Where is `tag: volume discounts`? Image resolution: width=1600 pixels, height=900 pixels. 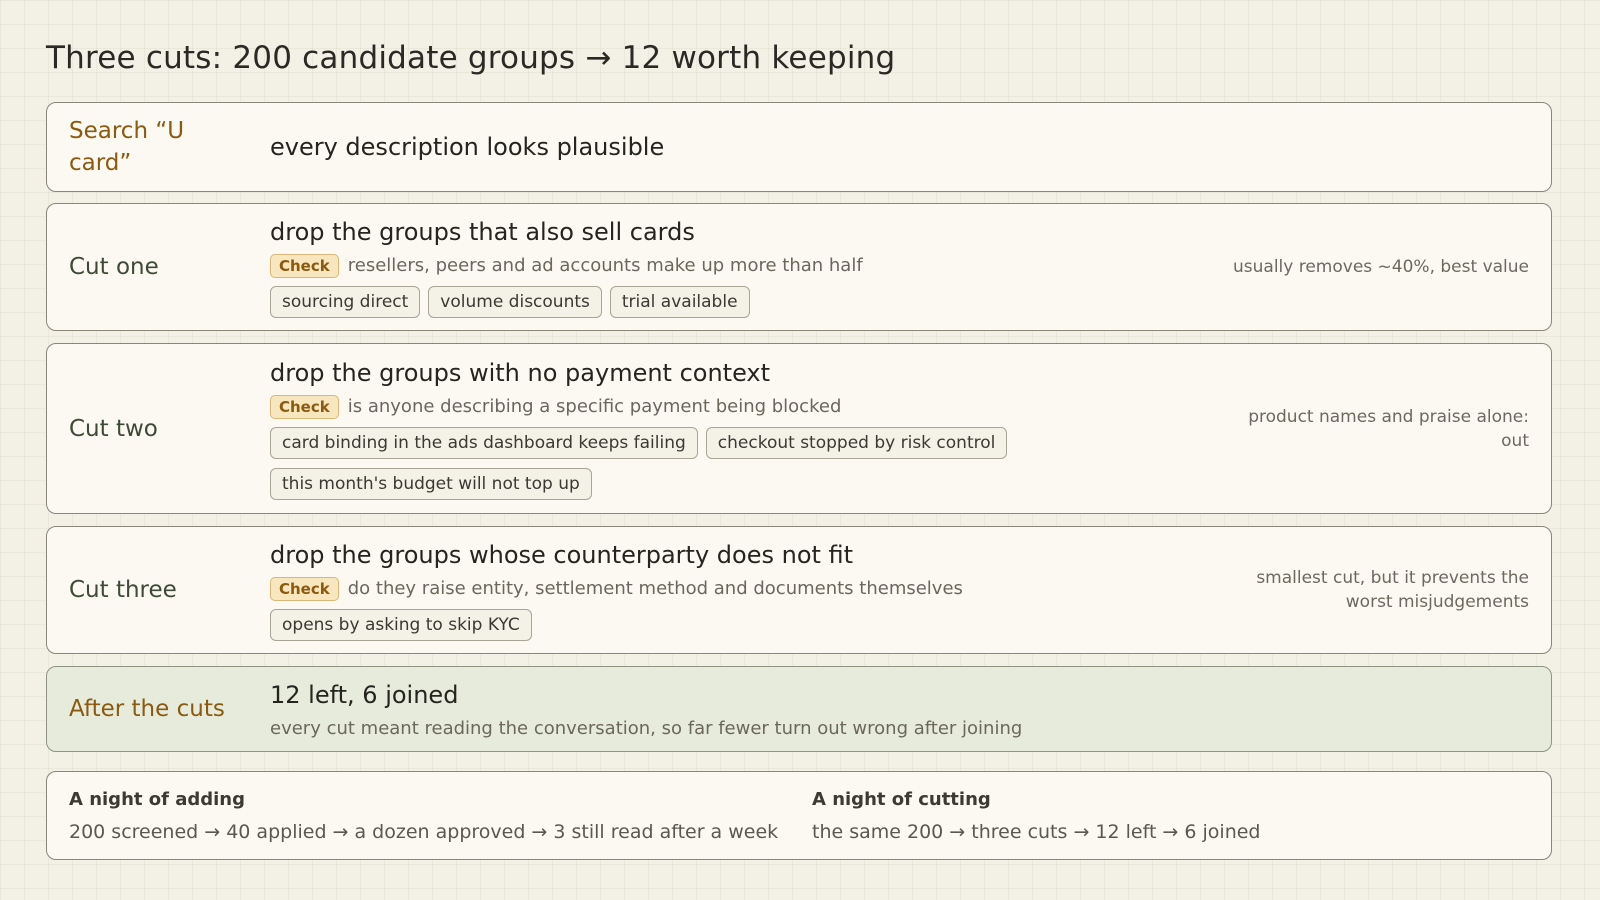 tag: volume discounts is located at coordinates (515, 301).